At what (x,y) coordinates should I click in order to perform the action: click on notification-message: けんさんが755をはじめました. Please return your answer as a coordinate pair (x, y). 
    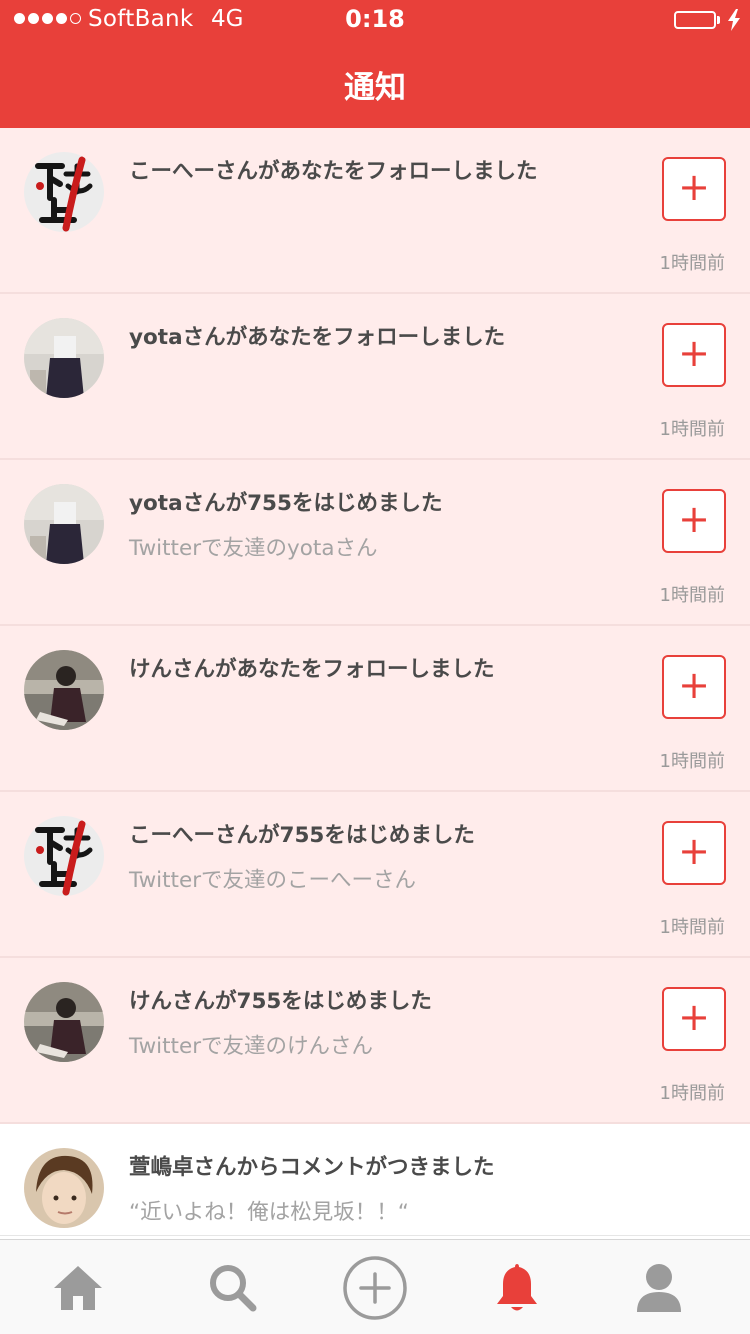
    Looking at the image, I should click on (280, 1001).